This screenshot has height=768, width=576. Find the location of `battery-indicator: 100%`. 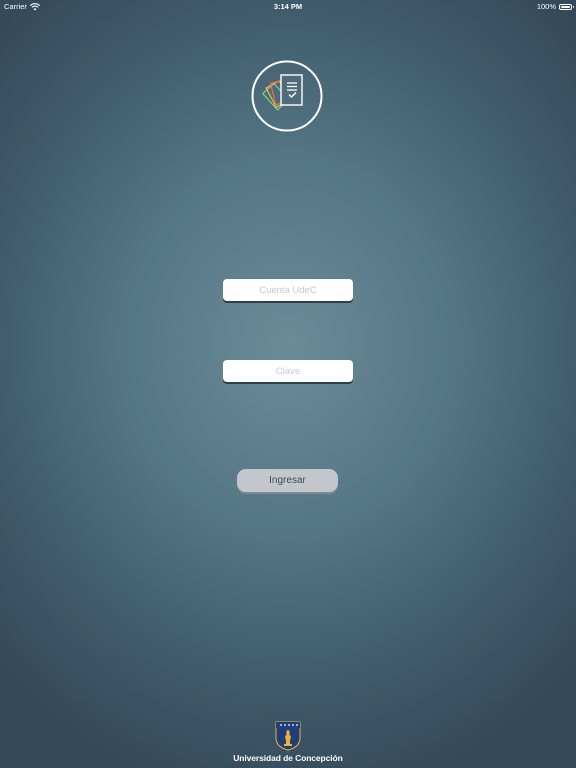

battery-indicator: 100% is located at coordinates (555, 6).